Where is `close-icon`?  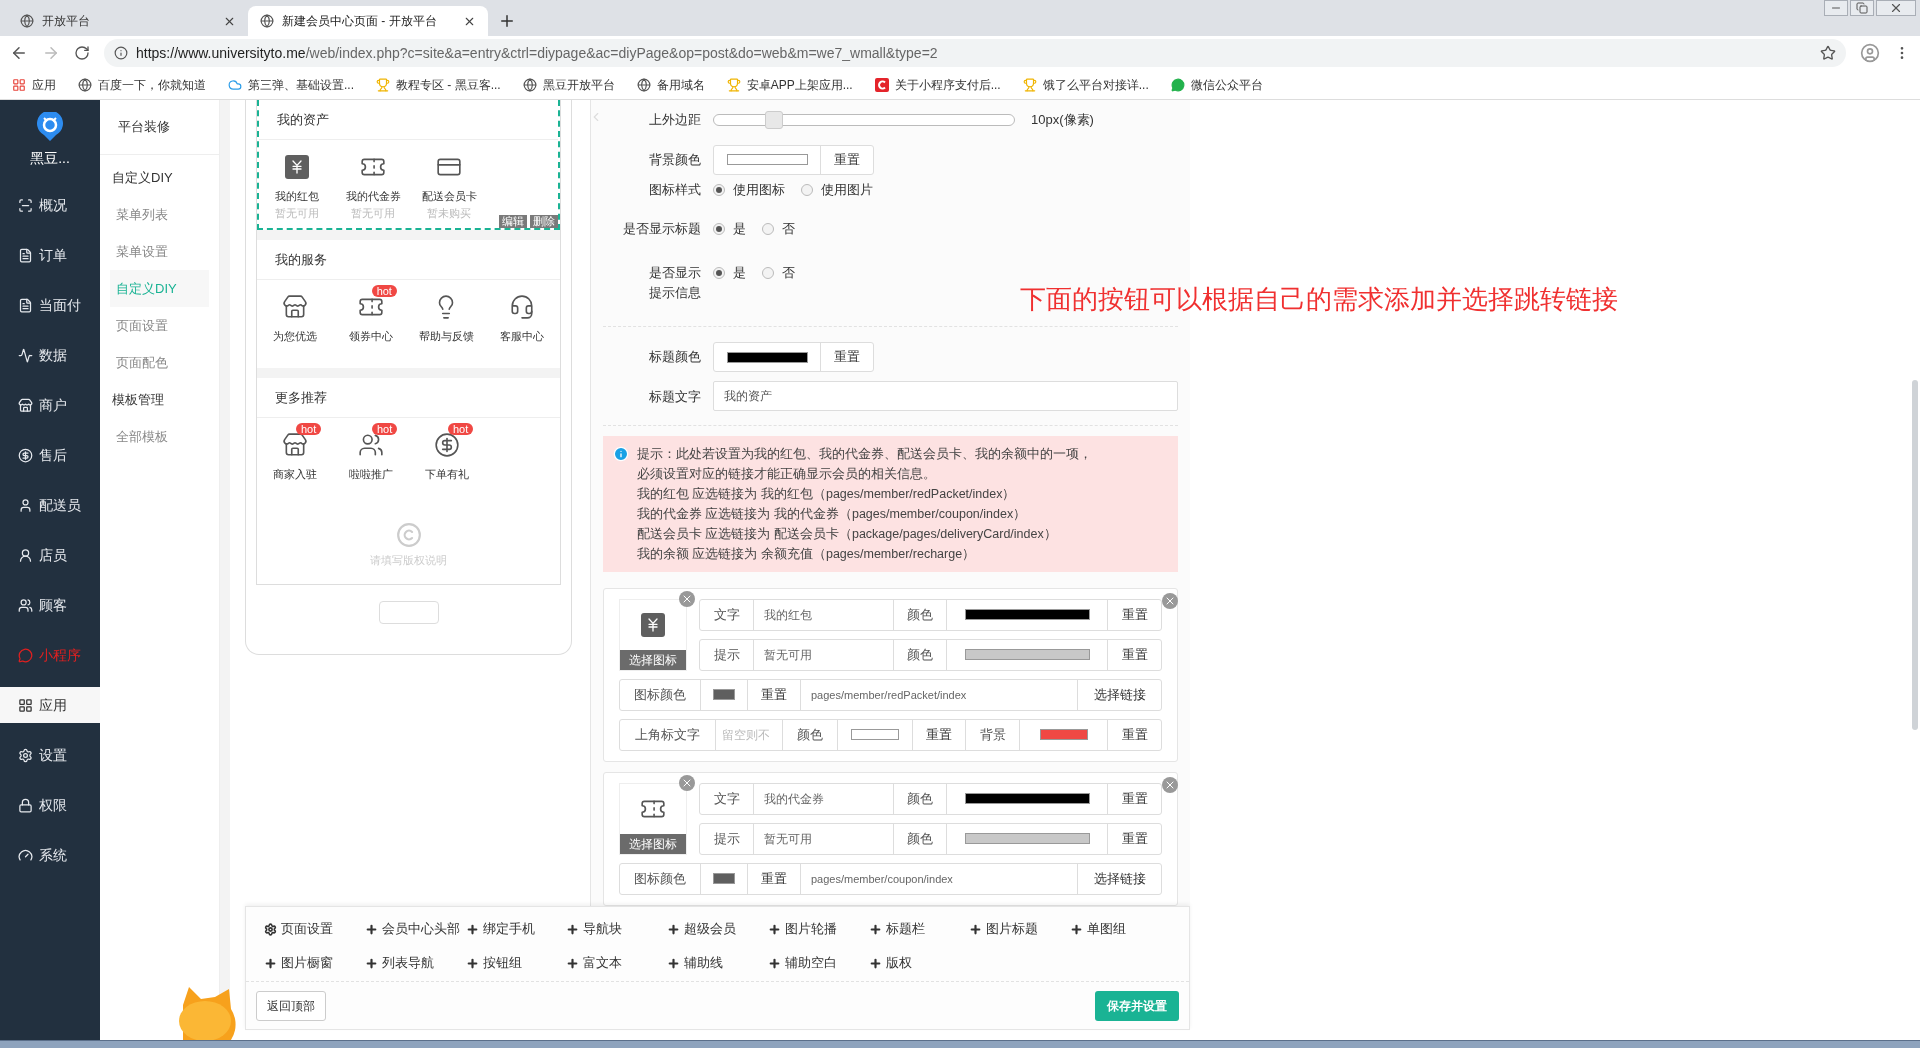
close-icon is located at coordinates (1896, 8).